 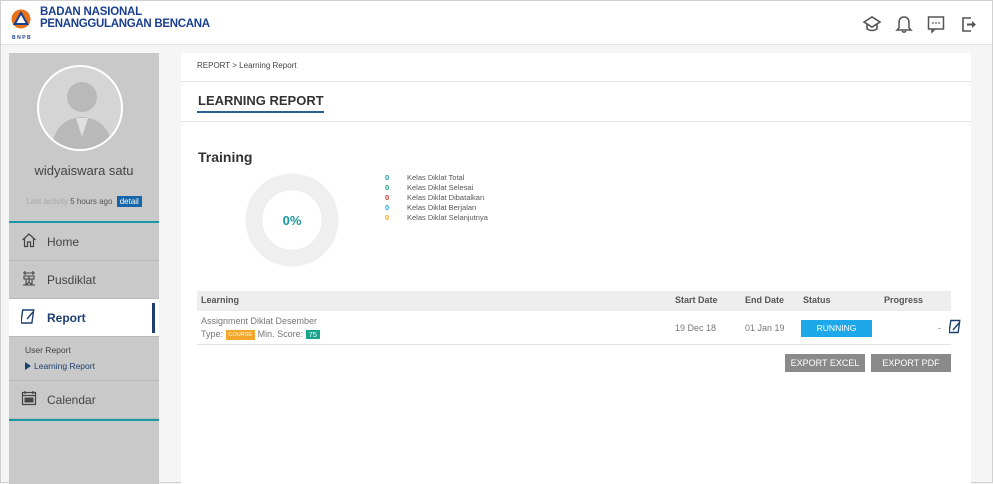 I want to click on export-excel-button: EXPORT EXCEL, so click(x=825, y=363).